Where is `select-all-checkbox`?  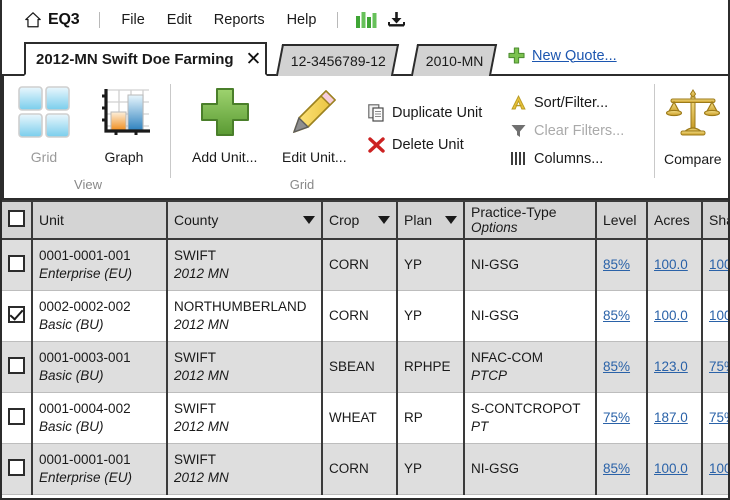 select-all-checkbox is located at coordinates (16, 218).